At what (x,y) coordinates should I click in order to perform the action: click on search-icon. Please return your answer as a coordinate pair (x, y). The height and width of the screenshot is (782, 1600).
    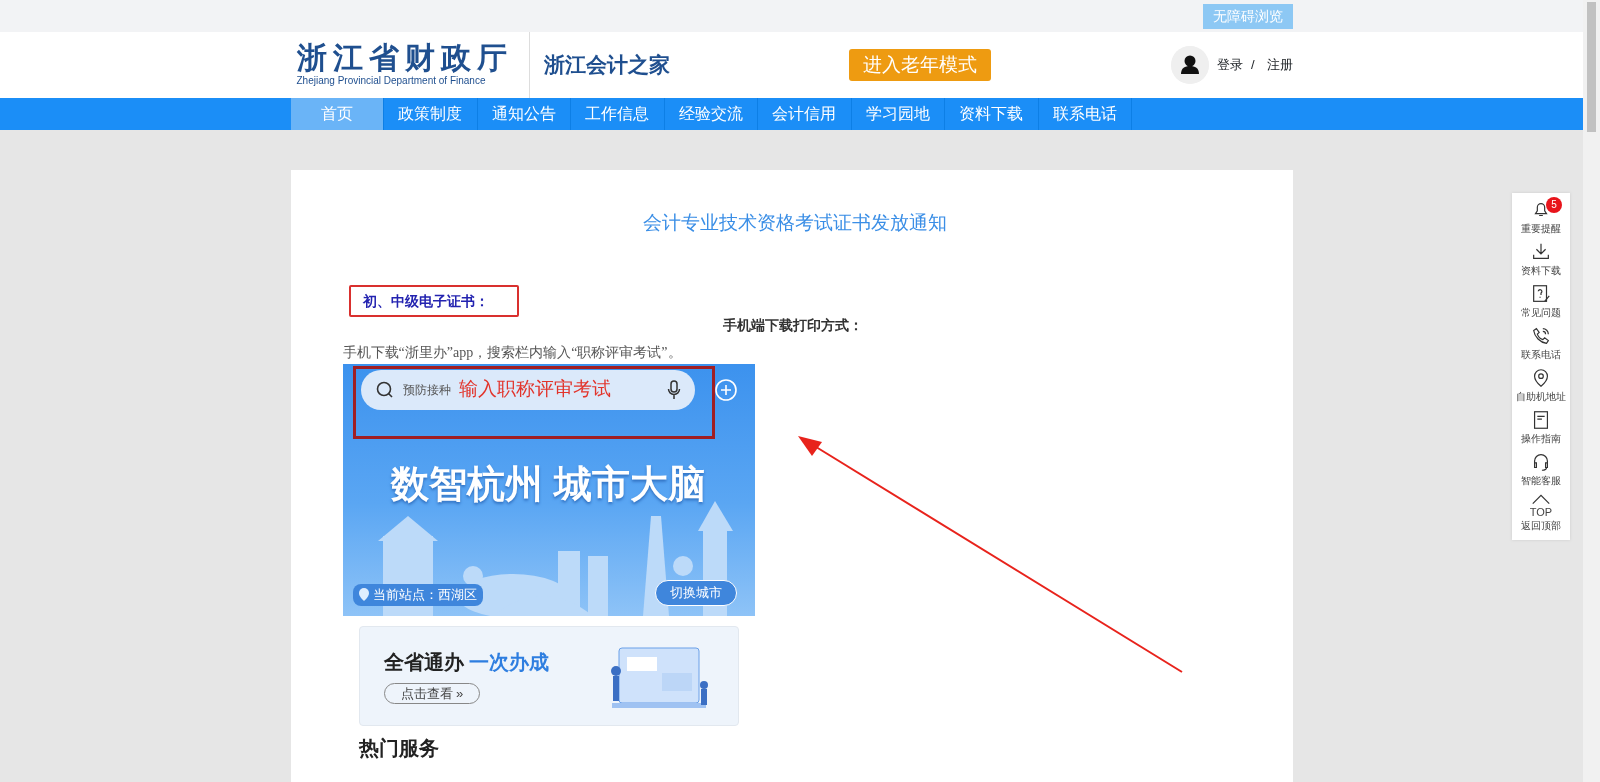
    Looking at the image, I should click on (384, 389).